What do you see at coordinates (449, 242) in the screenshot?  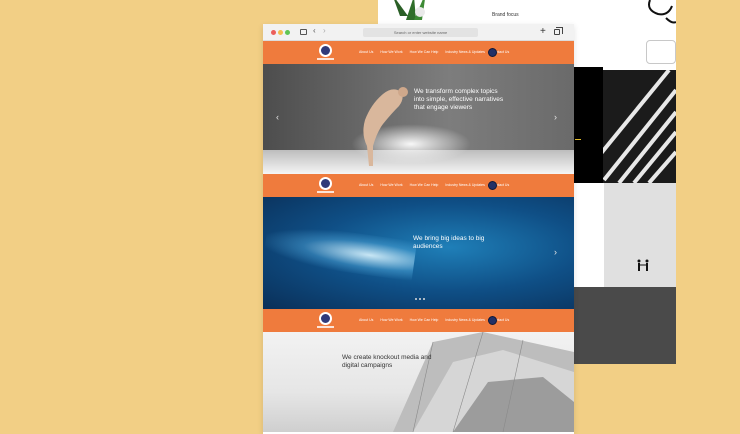 I see `hero2-heading: We bring big ideas to big audiences` at bounding box center [449, 242].